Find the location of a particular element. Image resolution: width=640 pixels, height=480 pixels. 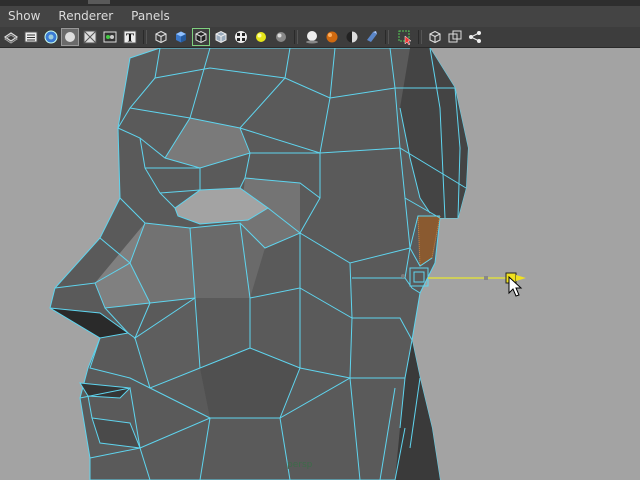

text-icon: T is located at coordinates (130, 37).